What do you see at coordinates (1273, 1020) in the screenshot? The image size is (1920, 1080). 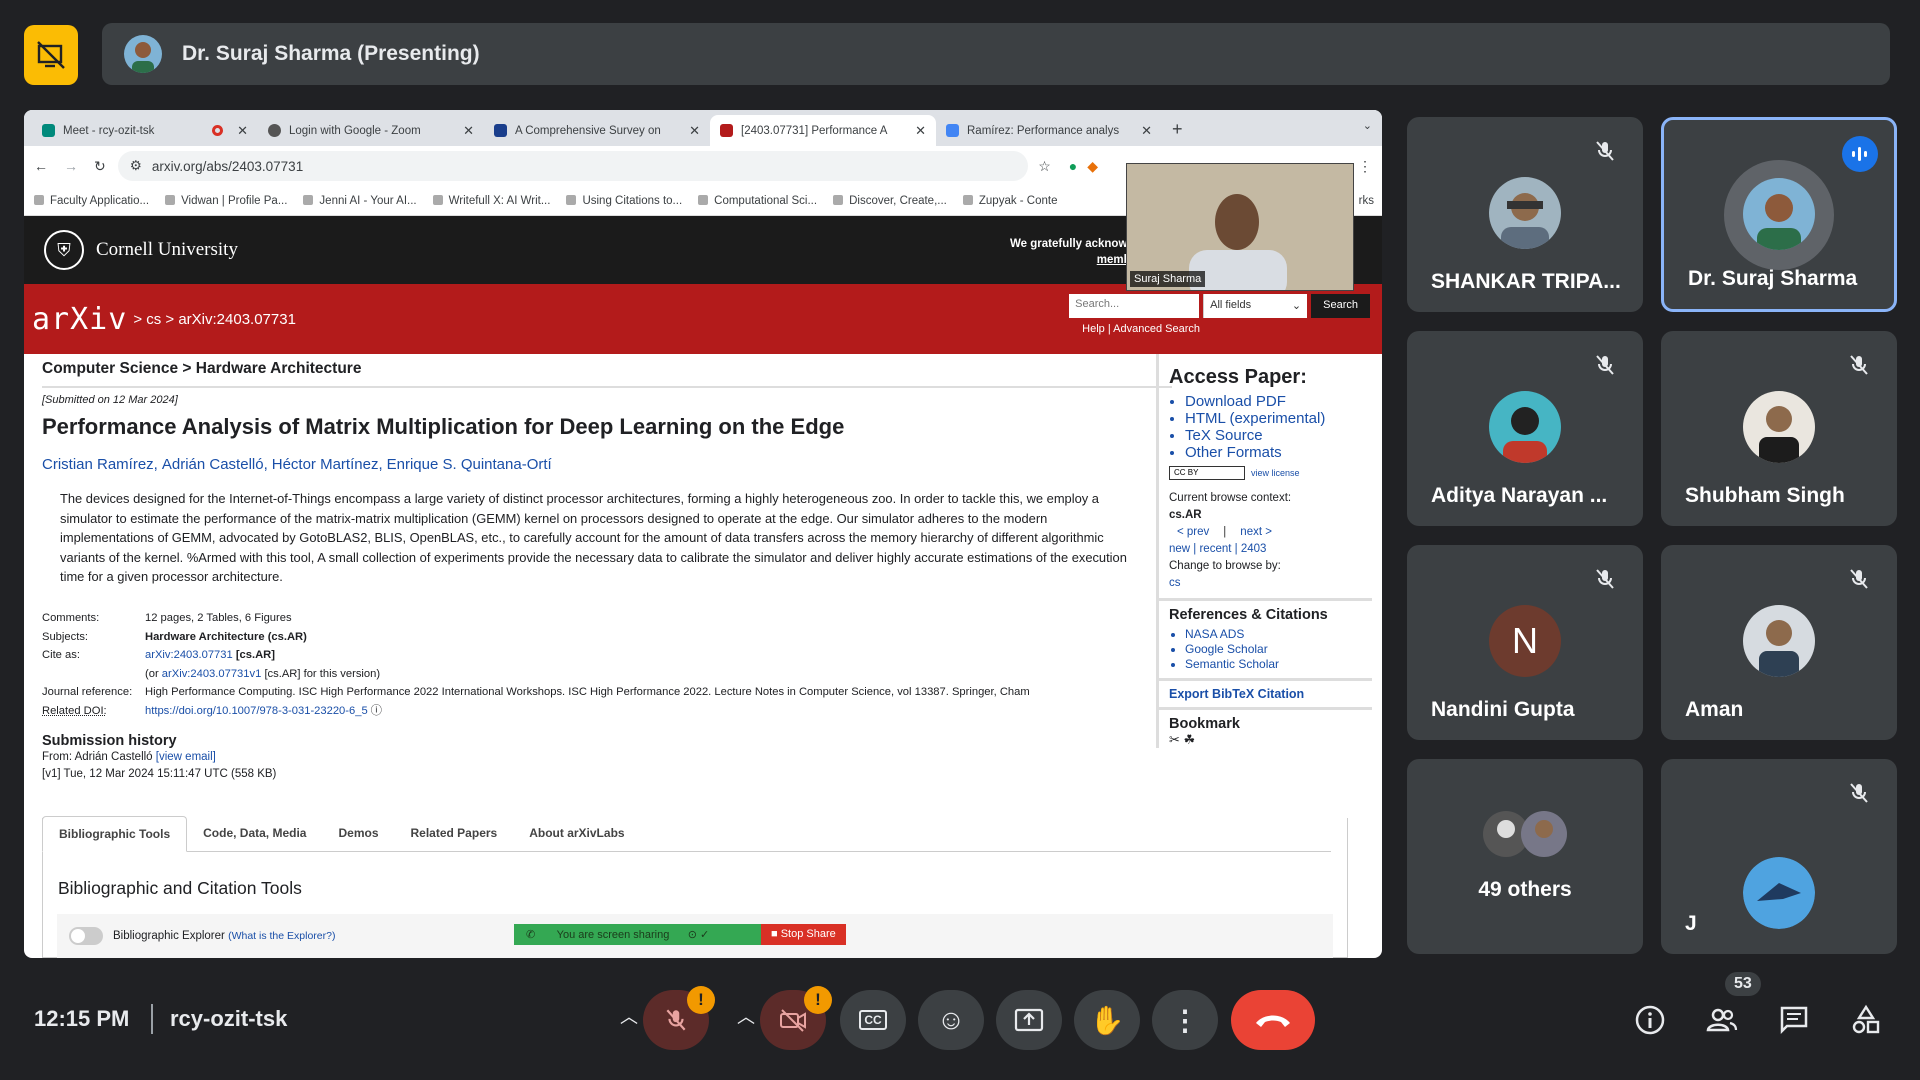 I see `end-call-button` at bounding box center [1273, 1020].